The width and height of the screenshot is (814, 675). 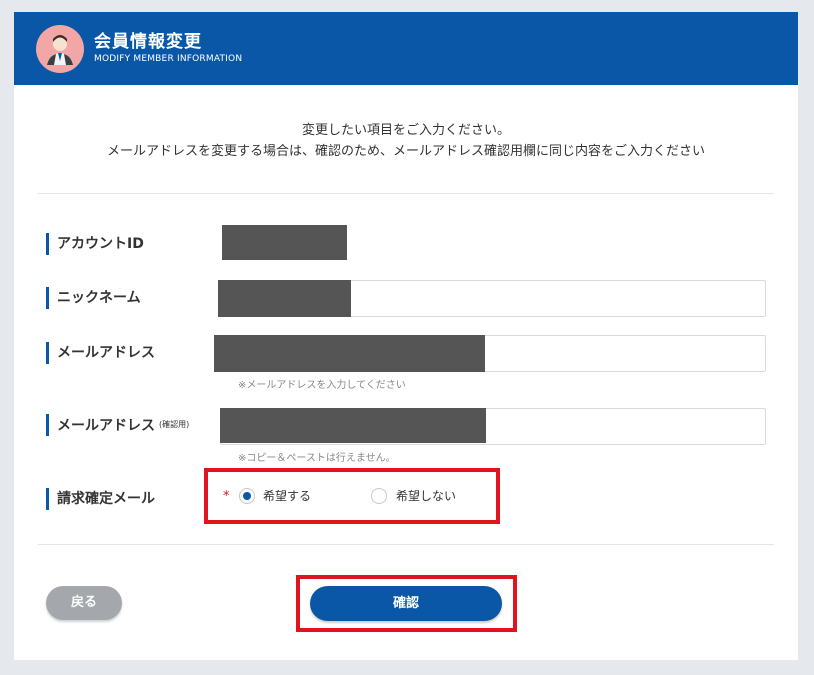 I want to click on email-note: ※メールアドレスを入力してください, so click(x=322, y=385).